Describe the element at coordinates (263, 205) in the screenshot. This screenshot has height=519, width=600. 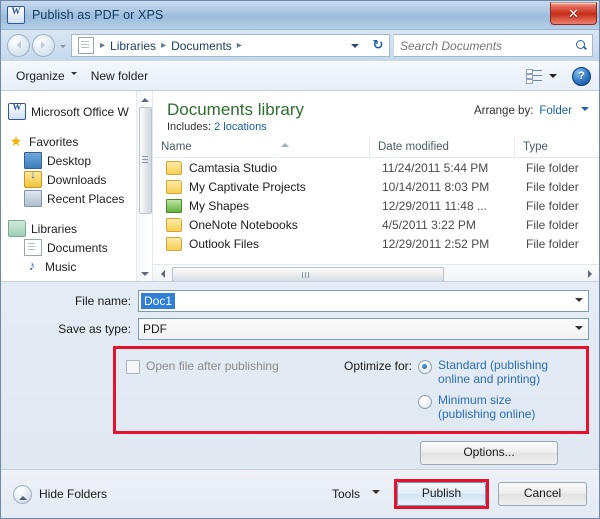
I see `file-name-cell: My Shapes` at that location.